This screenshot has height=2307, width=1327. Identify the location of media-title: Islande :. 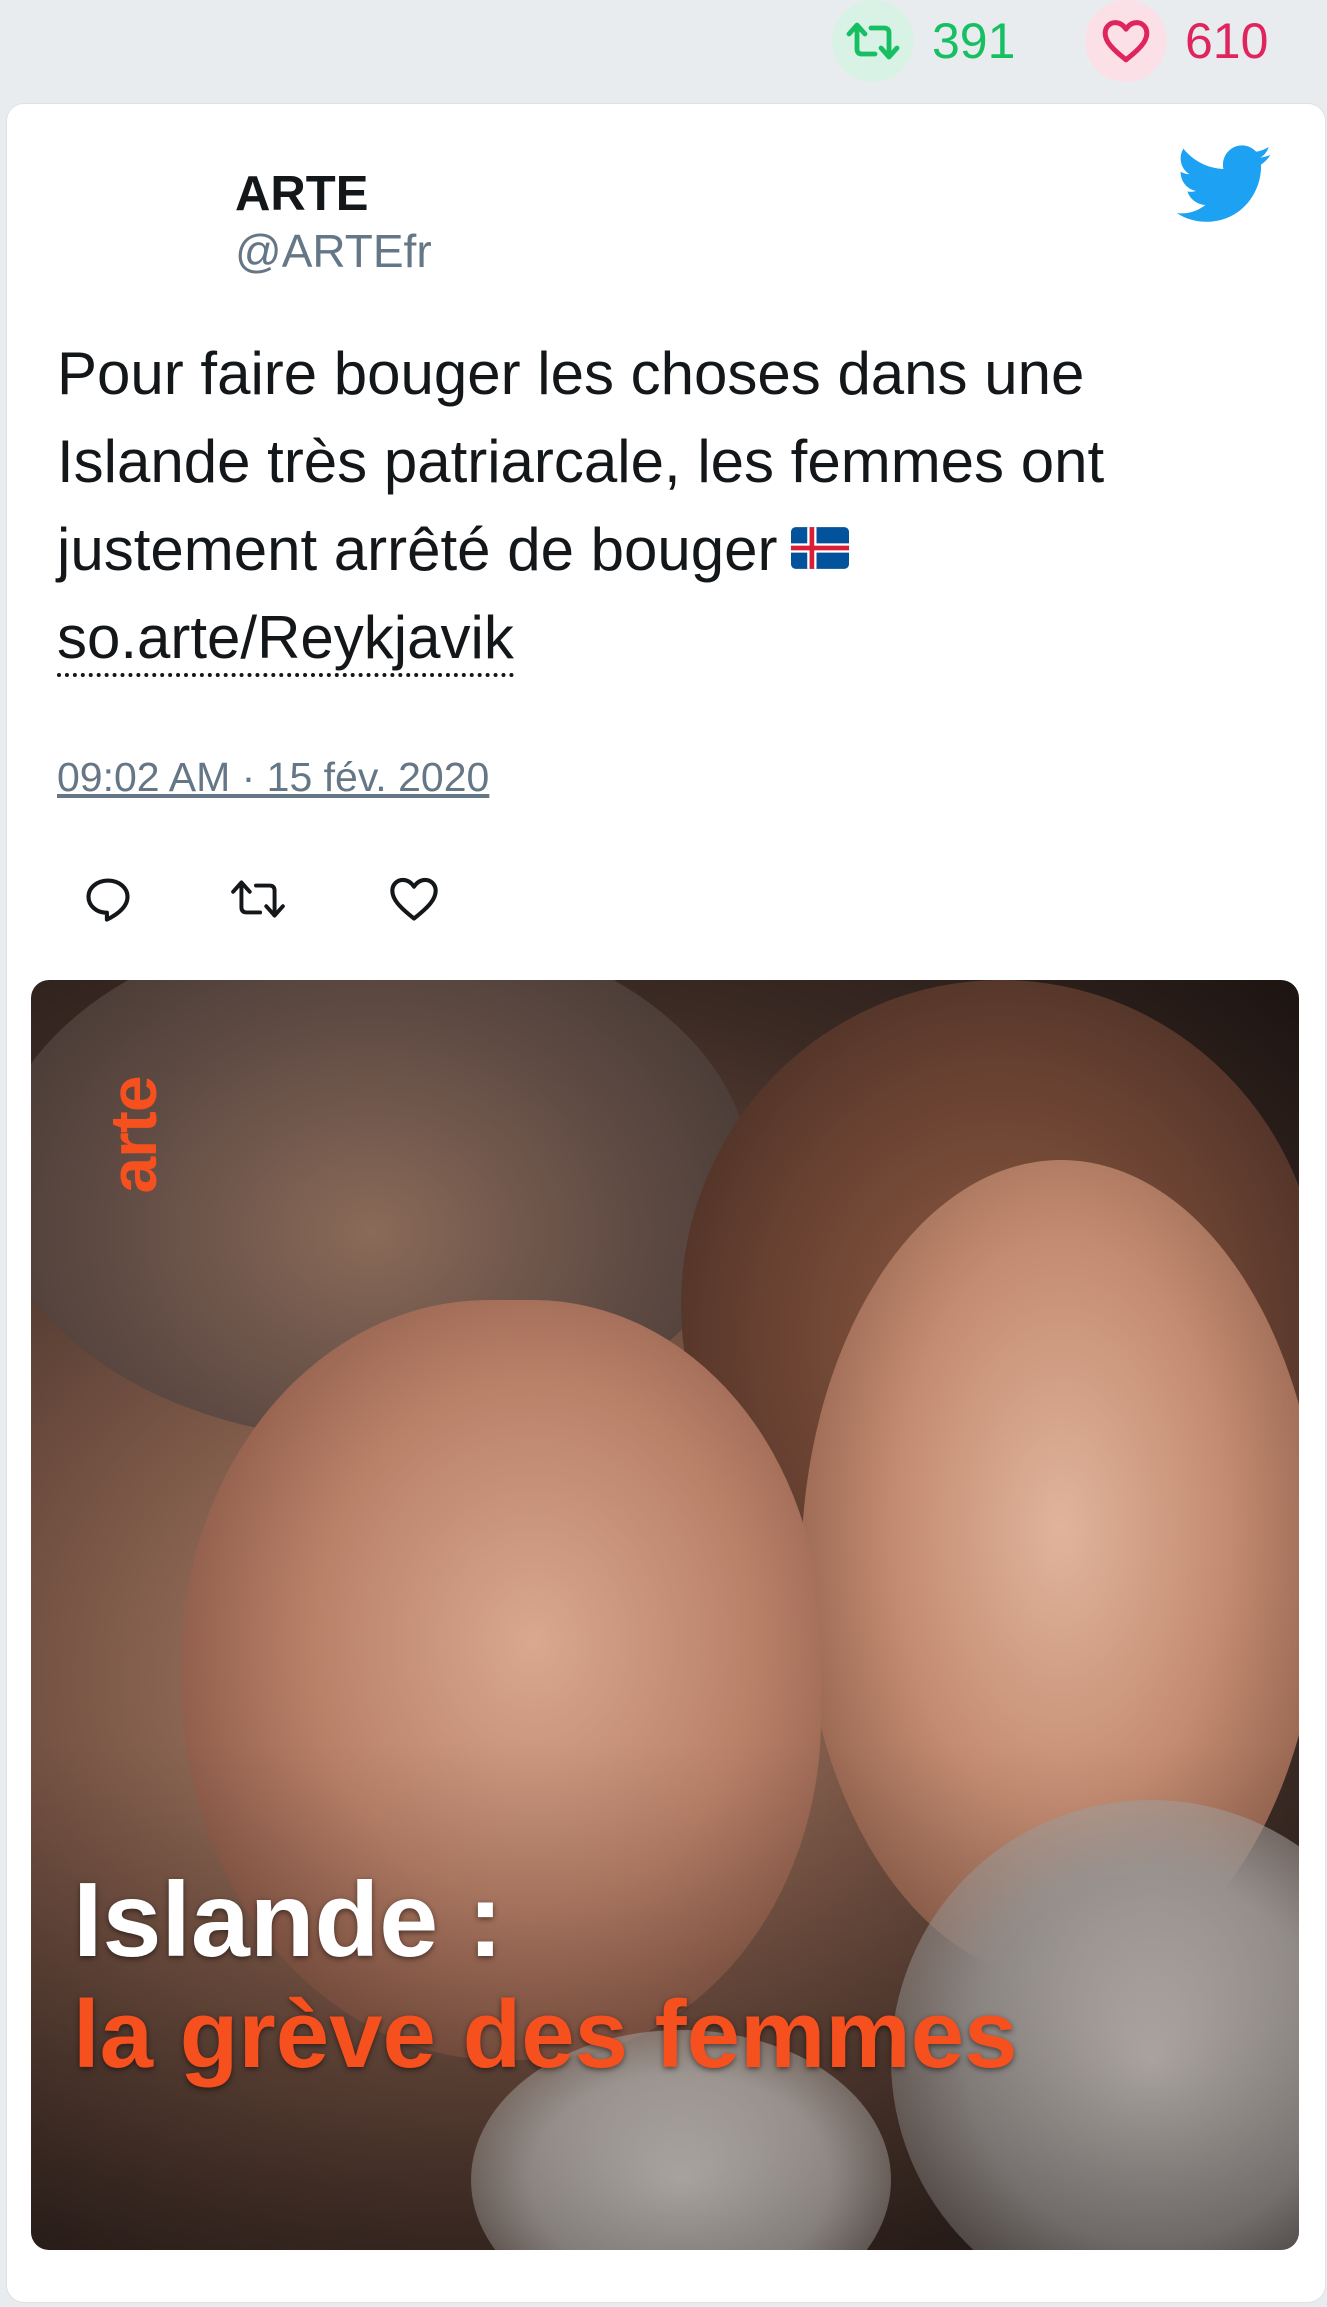
(288, 1920).